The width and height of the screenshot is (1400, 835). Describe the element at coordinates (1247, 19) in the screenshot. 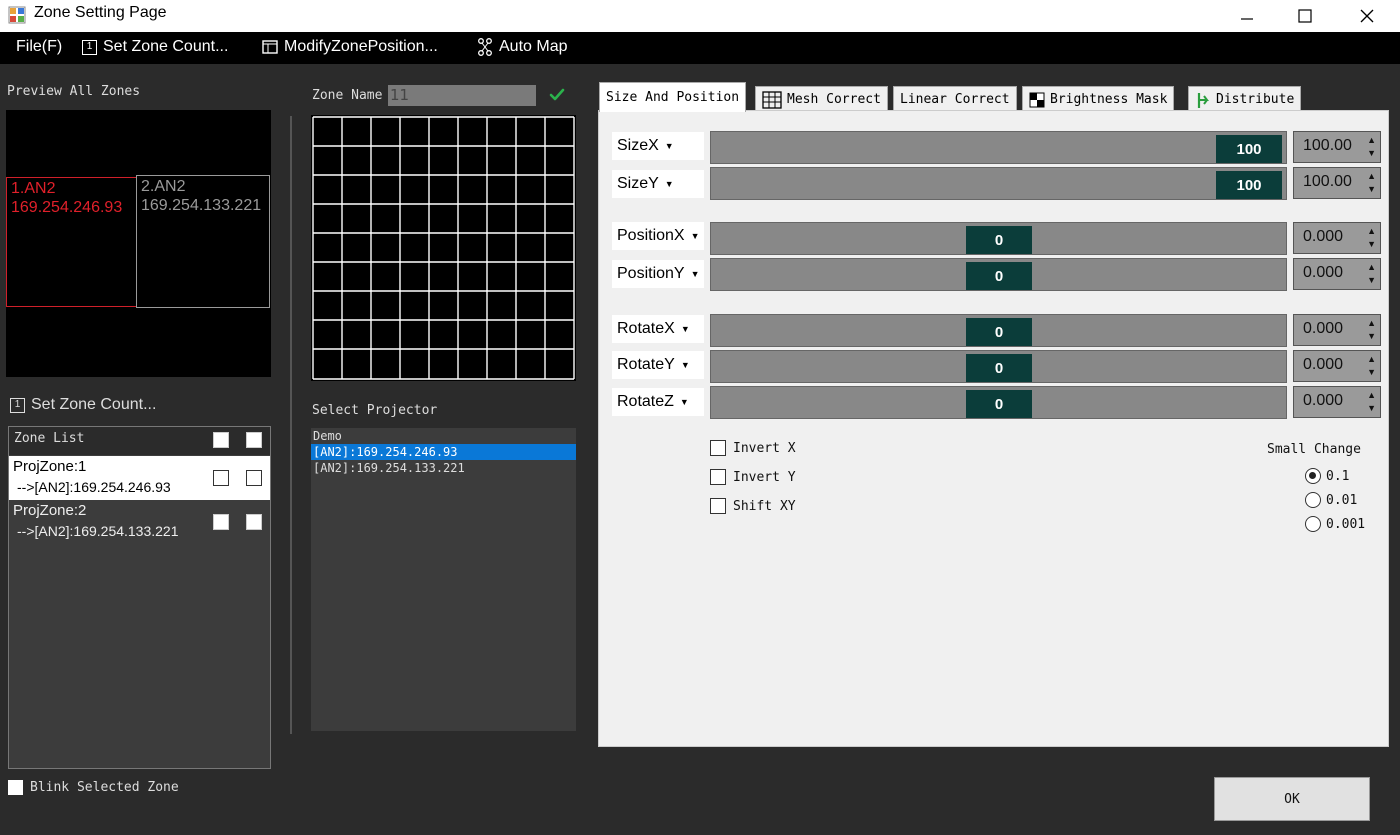

I see `minimize-icon` at that location.